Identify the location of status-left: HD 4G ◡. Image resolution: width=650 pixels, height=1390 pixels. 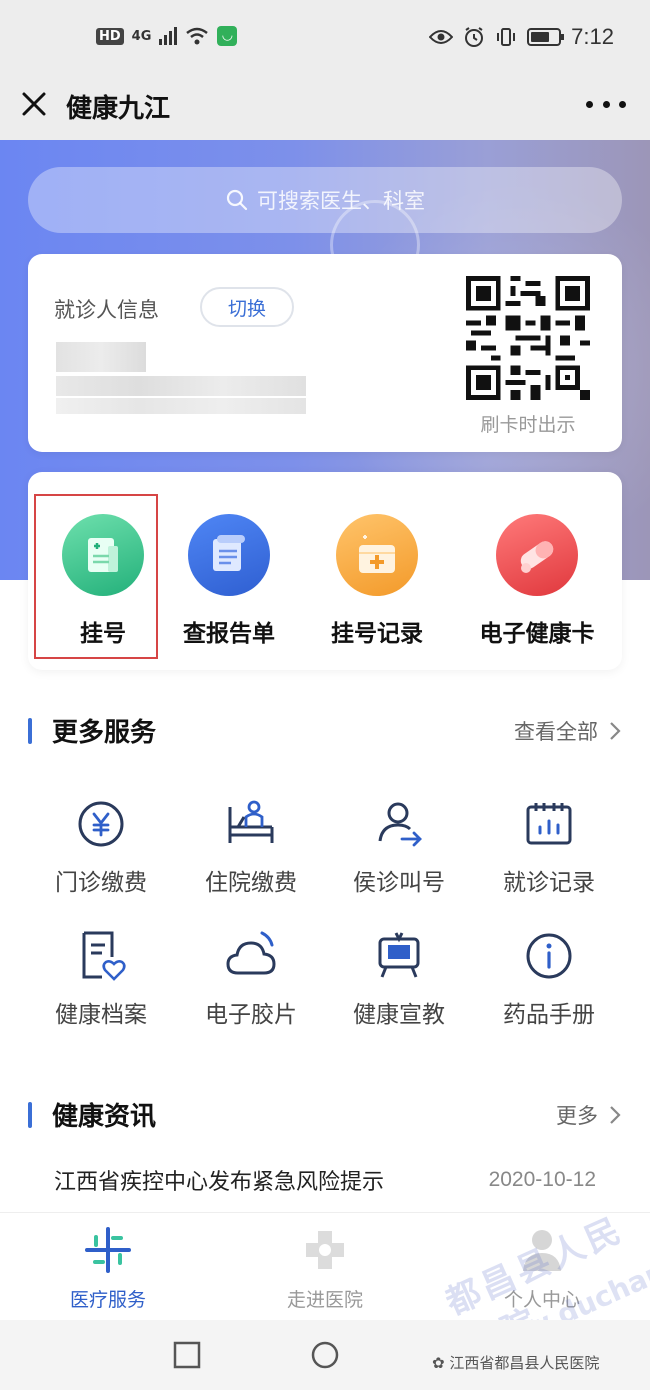
(167, 36).